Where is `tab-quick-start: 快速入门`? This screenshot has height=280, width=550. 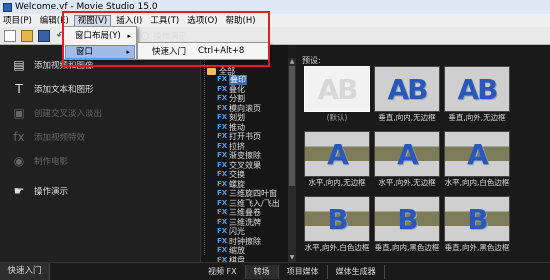
tab-quick-start: 快速入门 is located at coordinates (25, 271).